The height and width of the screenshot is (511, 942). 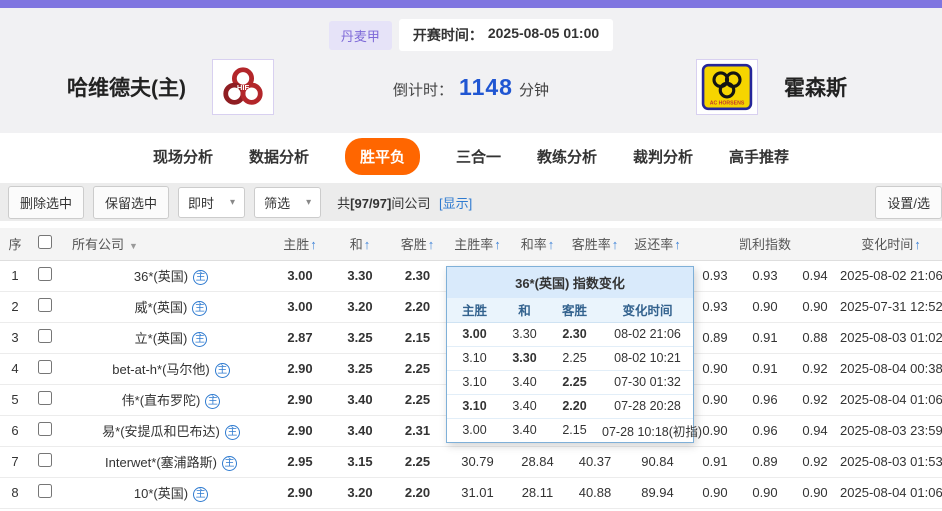 I want to click on column-dropdown-icon: ▼, so click(x=133, y=246).